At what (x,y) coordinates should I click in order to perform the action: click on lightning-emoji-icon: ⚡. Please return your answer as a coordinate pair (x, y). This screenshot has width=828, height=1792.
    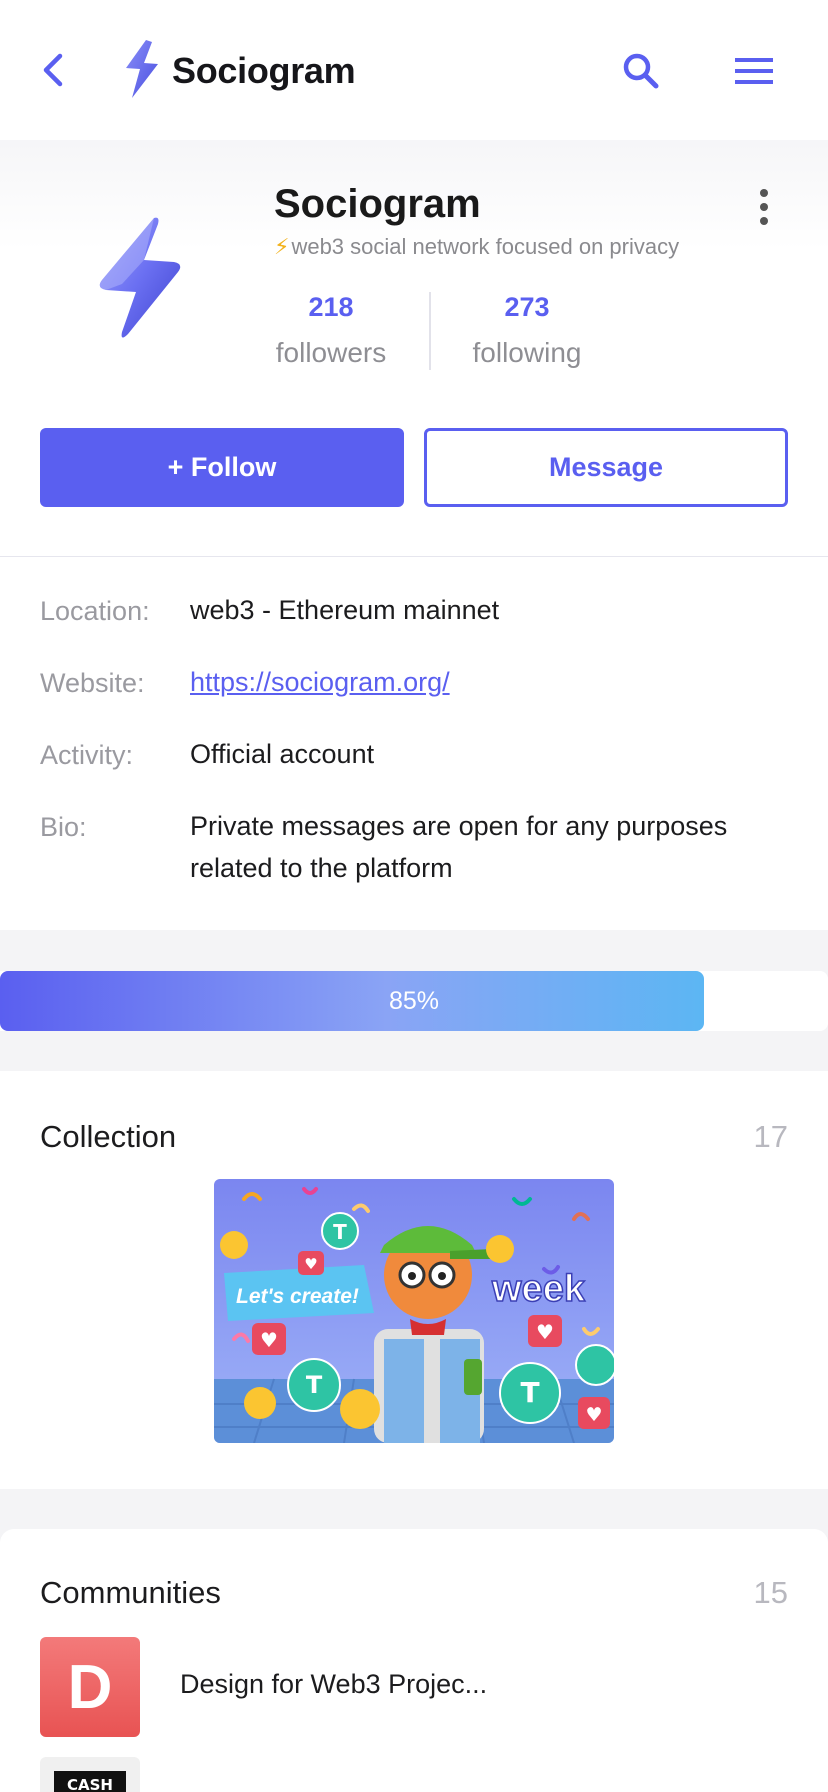
    Looking at the image, I should click on (282, 246).